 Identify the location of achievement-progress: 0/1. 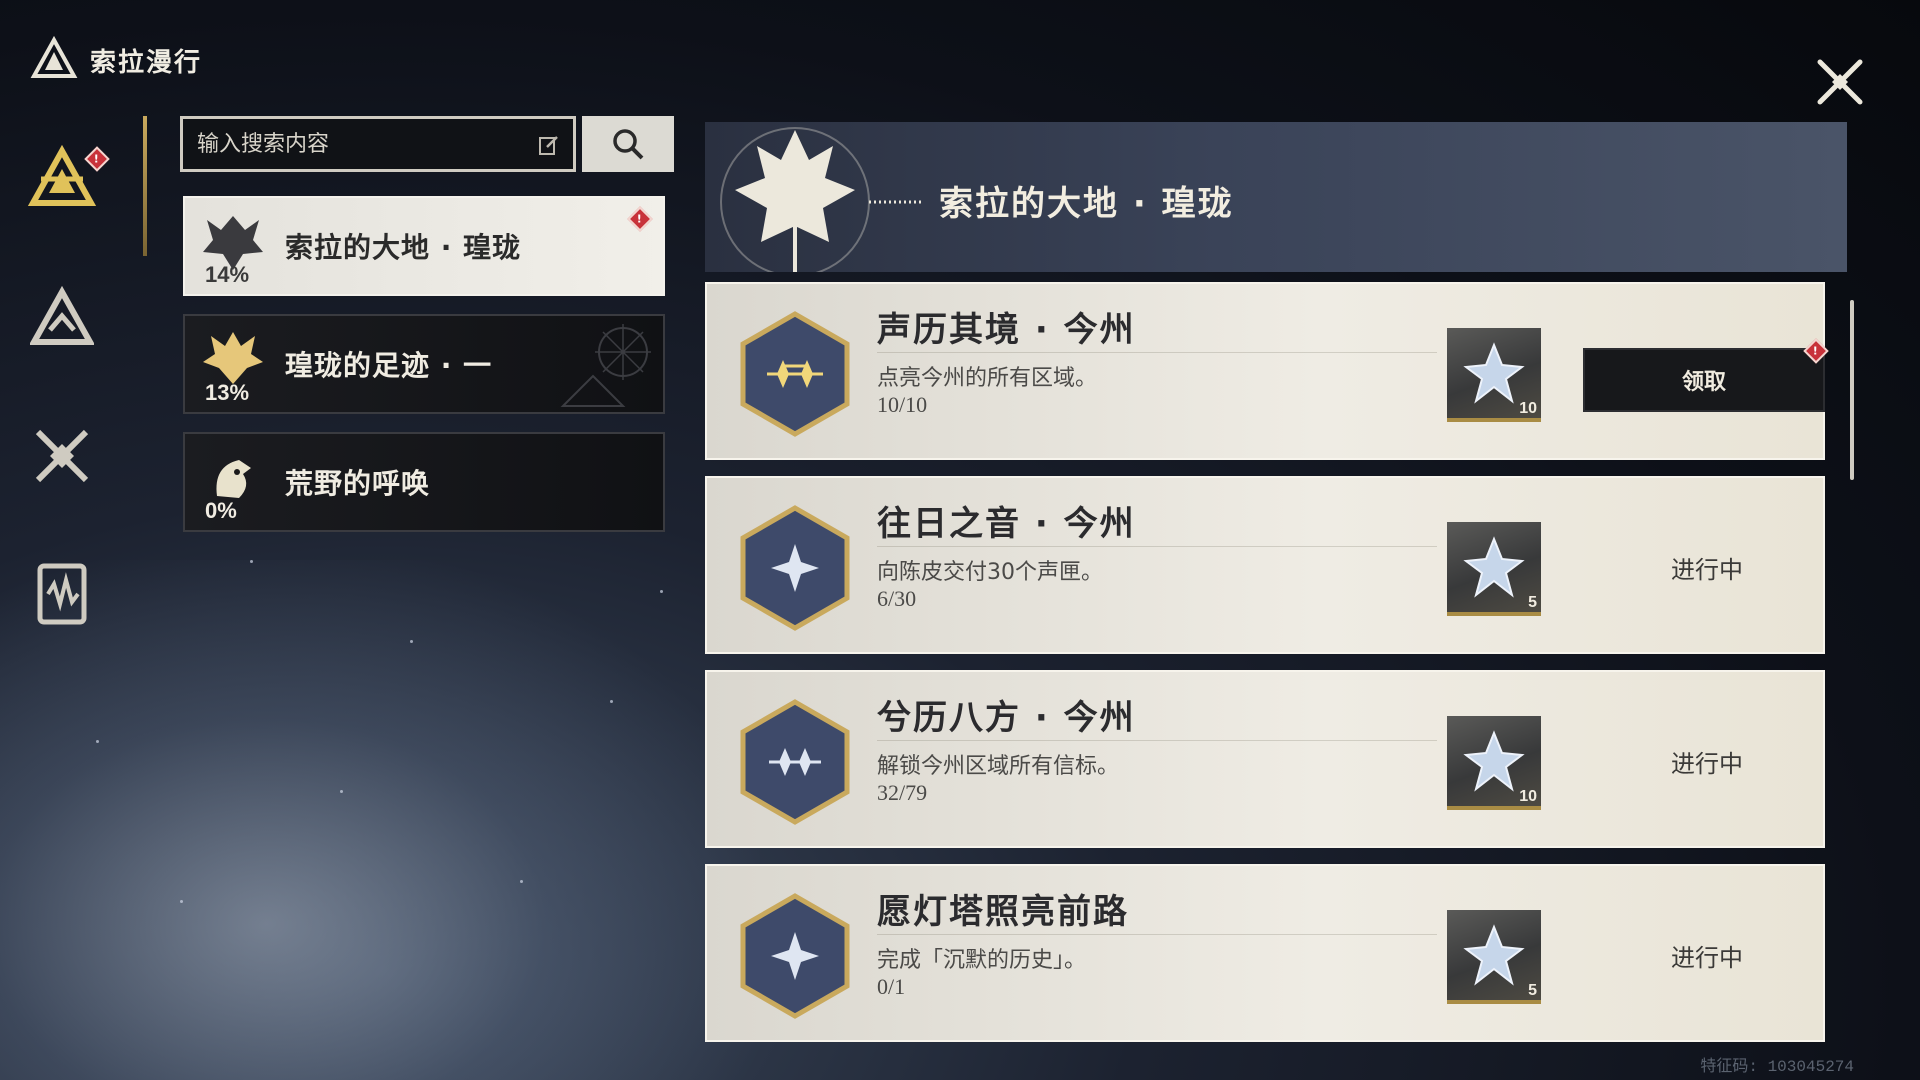
(891, 986).